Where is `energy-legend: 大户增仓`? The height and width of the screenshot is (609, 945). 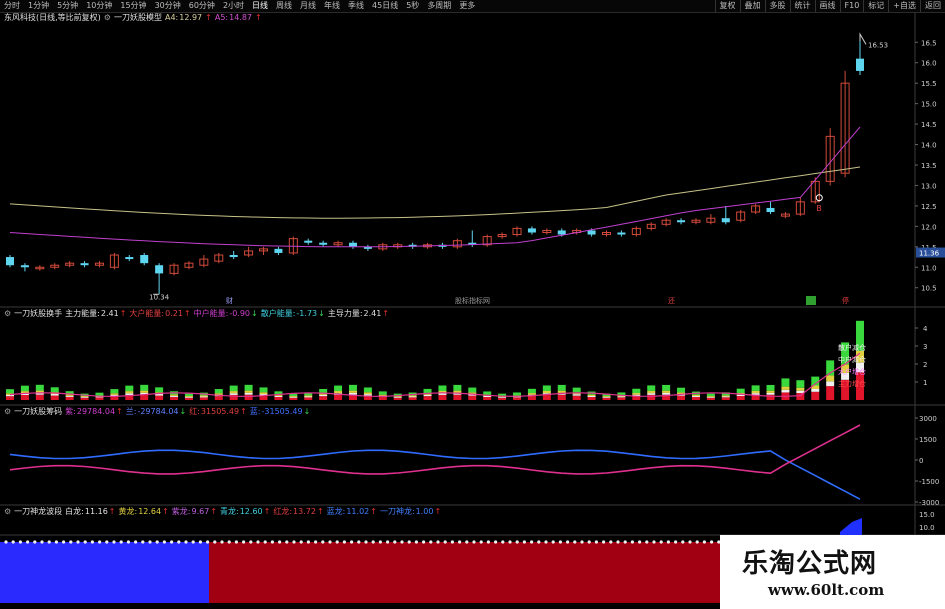
energy-legend: 大户增仓 is located at coordinates (852, 371).